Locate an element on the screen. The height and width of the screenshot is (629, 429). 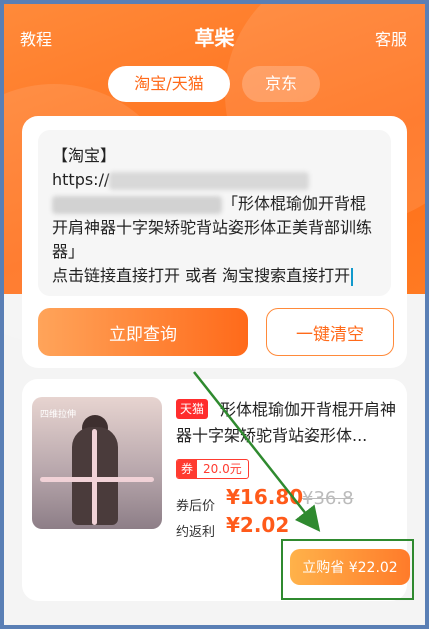
coupon-tag: 券 is located at coordinates (187, 469).